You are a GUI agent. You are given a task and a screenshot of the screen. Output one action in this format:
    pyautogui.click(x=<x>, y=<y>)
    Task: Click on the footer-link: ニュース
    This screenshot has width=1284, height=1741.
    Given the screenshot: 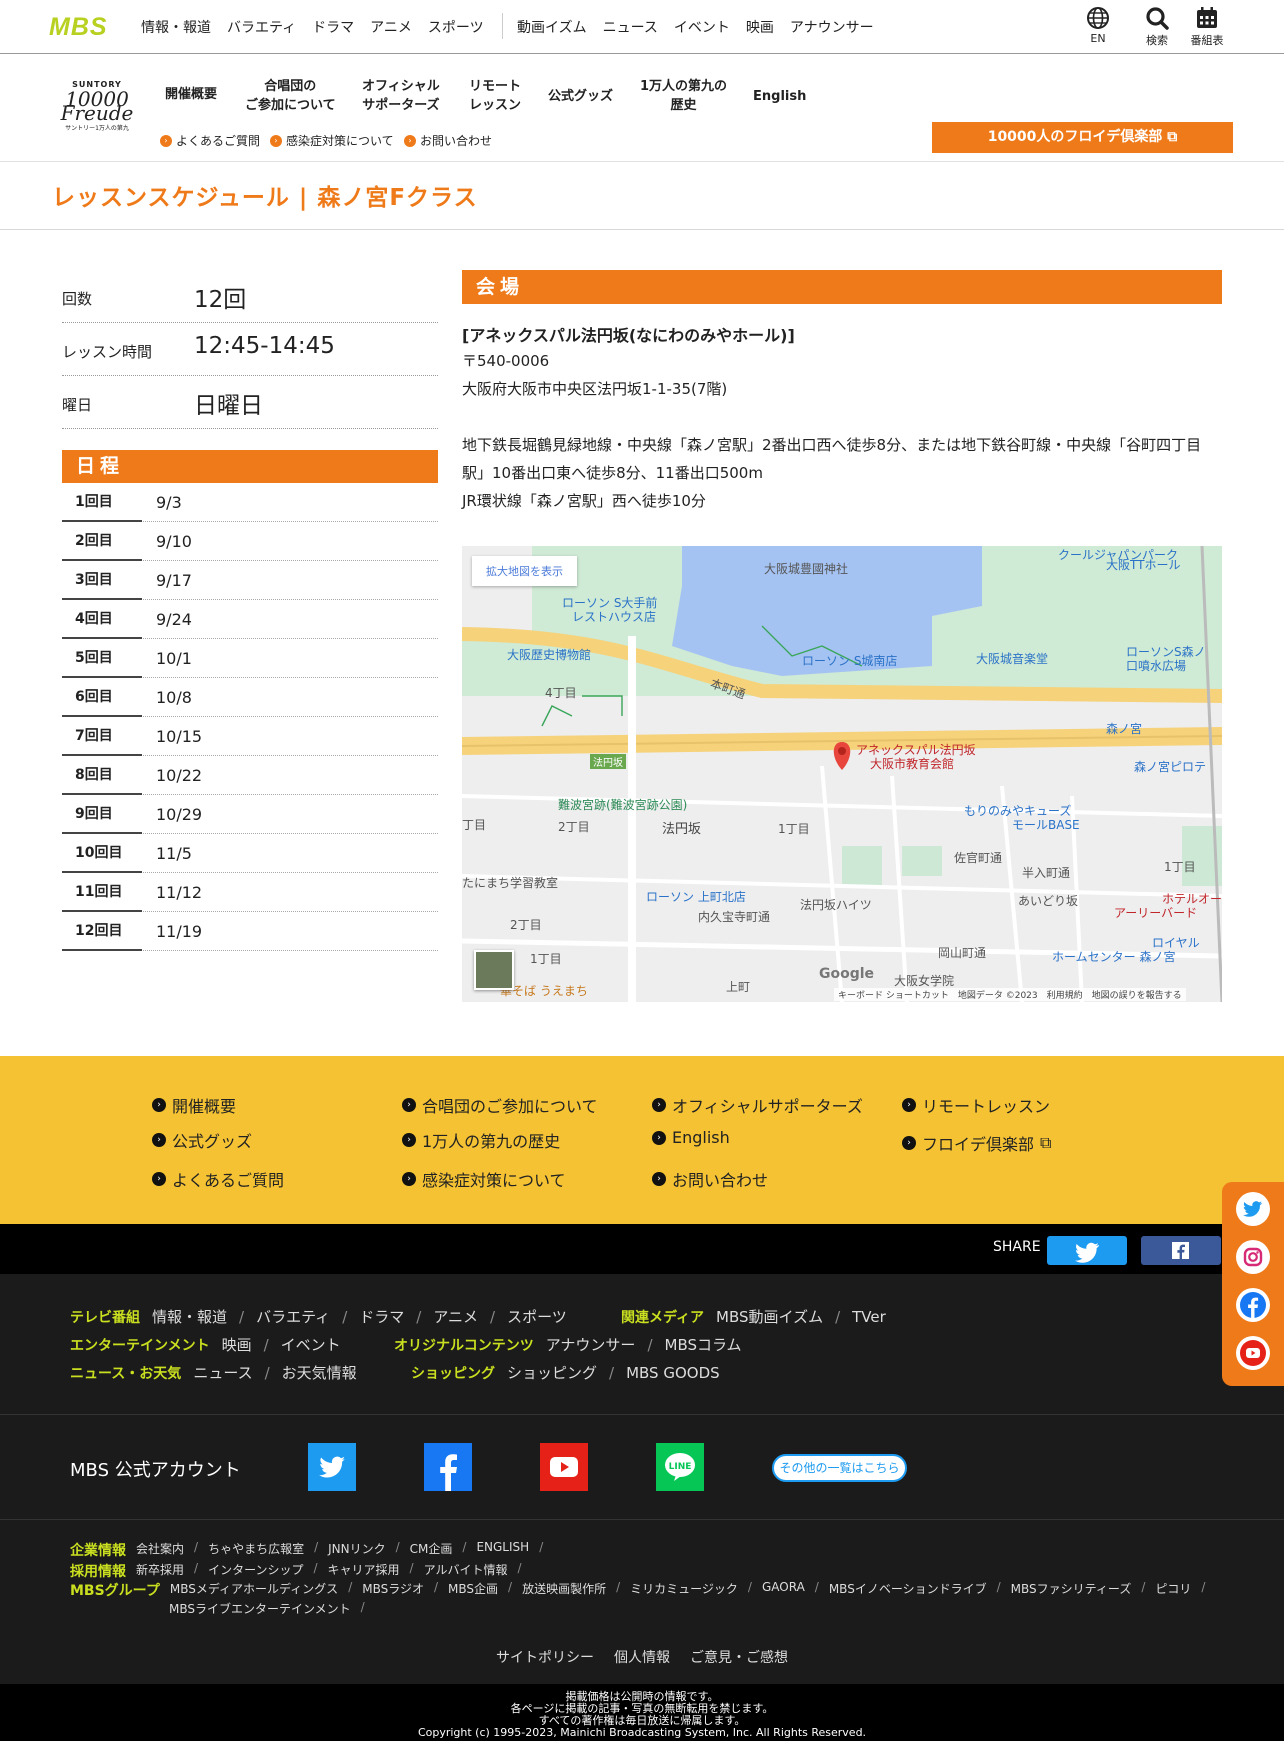 What is the action you would take?
    pyautogui.click(x=222, y=1372)
    